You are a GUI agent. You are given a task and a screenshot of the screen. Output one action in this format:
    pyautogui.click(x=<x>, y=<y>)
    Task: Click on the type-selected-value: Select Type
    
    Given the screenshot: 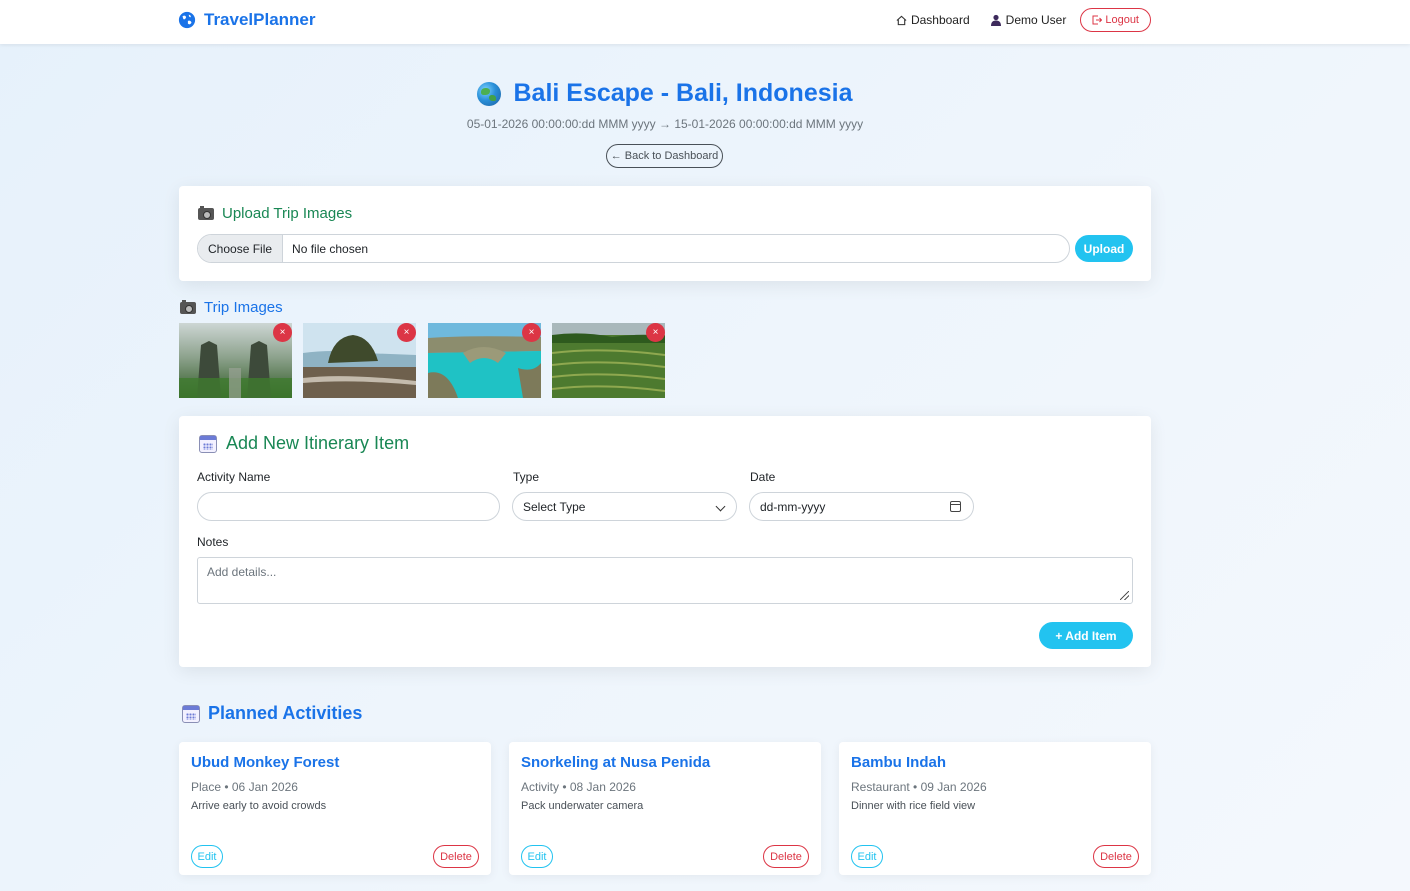 What is the action you would take?
    pyautogui.click(x=554, y=506)
    